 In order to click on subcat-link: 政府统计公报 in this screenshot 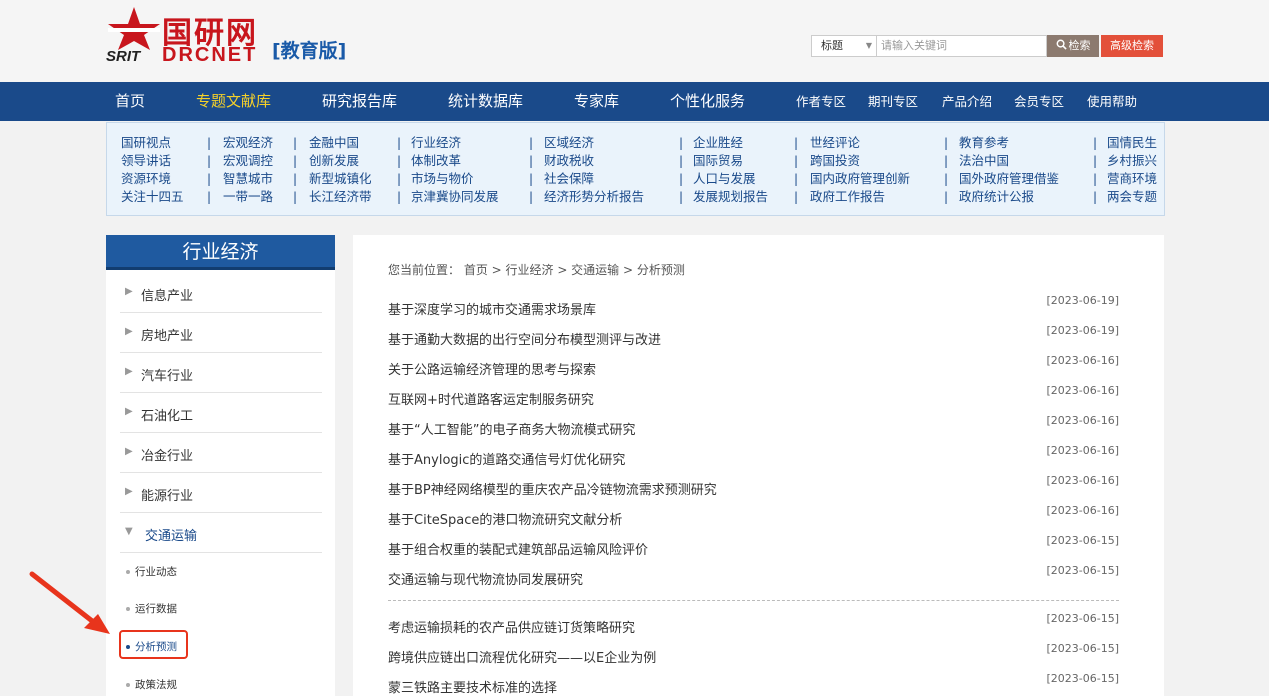, I will do `click(1009, 197)`.